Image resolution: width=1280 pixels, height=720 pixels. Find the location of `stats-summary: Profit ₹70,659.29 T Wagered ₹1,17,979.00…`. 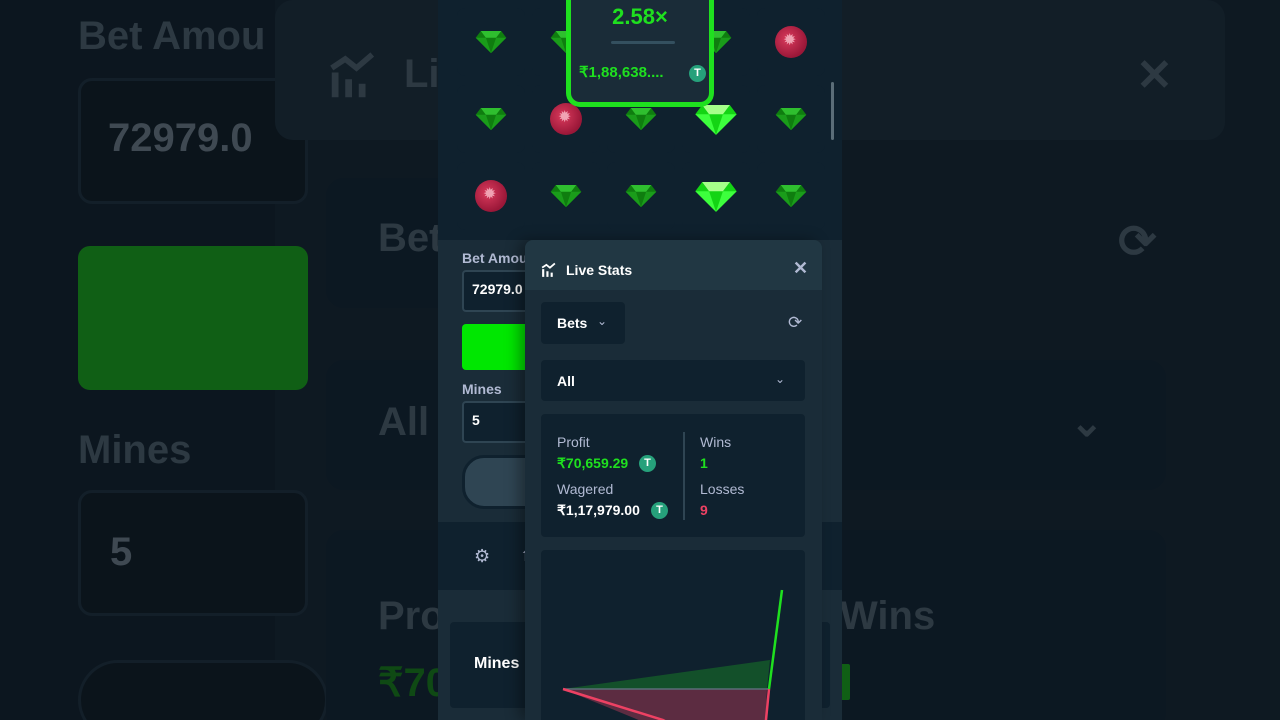

stats-summary: Profit ₹70,659.29 T Wagered ₹1,17,979.00… is located at coordinates (673, 475).